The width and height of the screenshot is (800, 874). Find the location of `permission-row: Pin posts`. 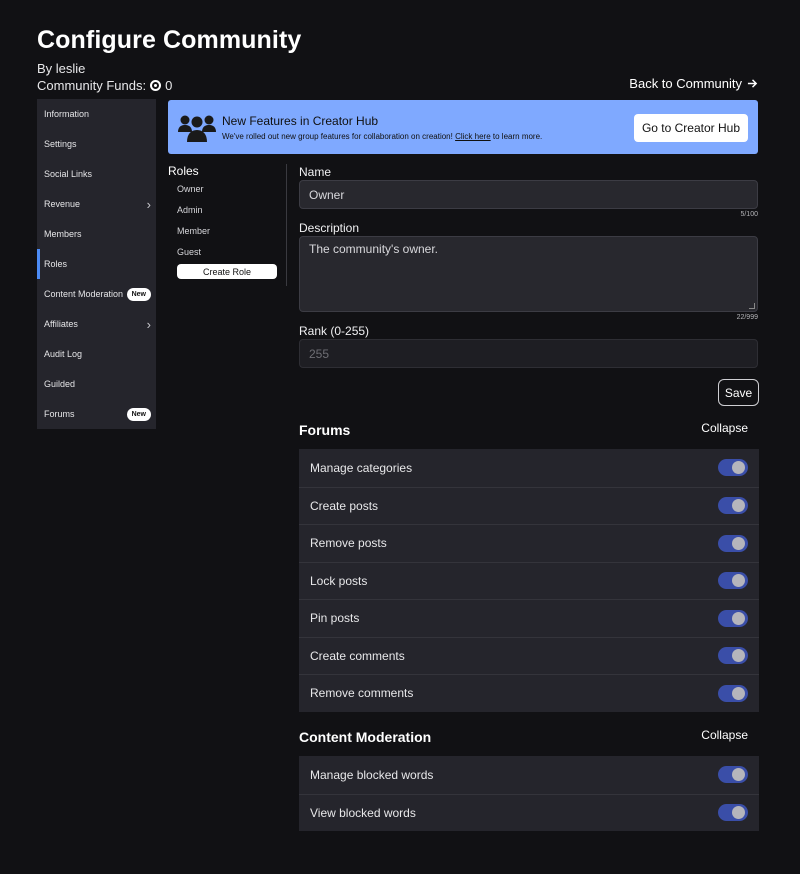

permission-row: Pin posts is located at coordinates (529, 618).